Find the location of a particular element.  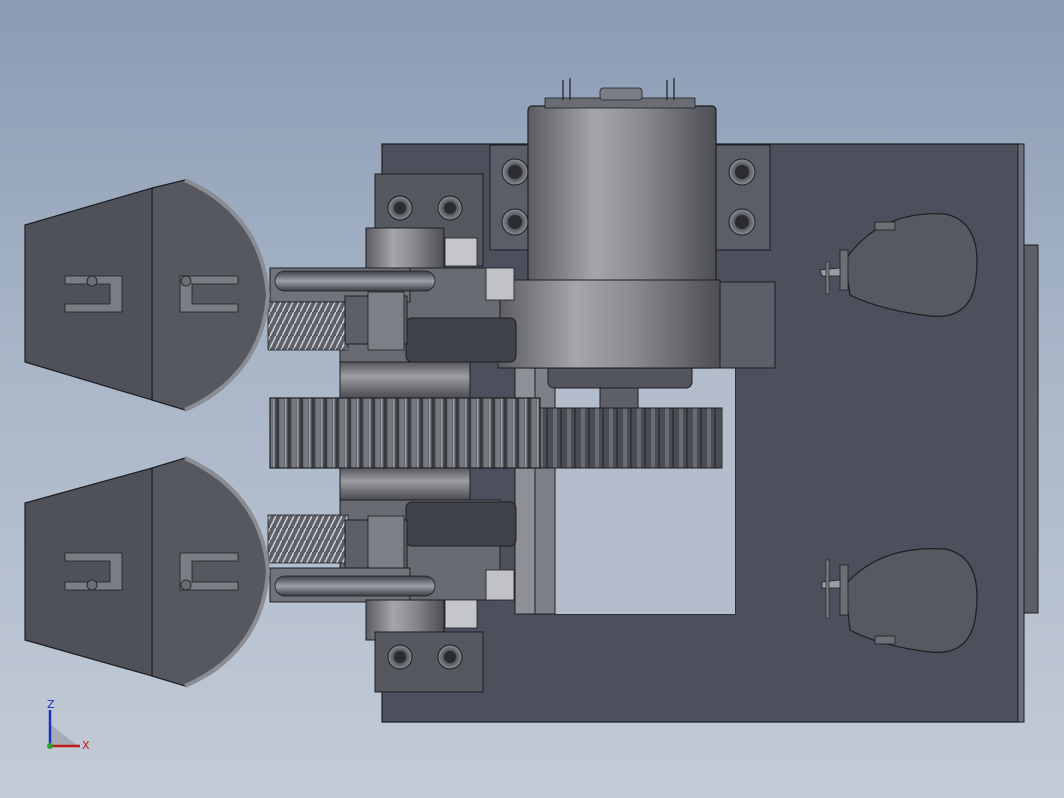

z-axis-label: Z is located at coordinates (51, 704).